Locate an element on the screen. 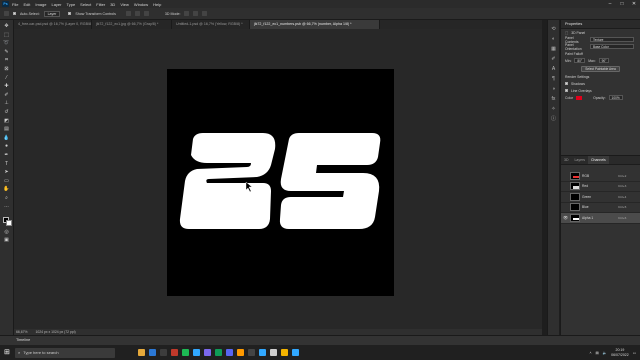  tab-layers: Layers is located at coordinates (579, 160).